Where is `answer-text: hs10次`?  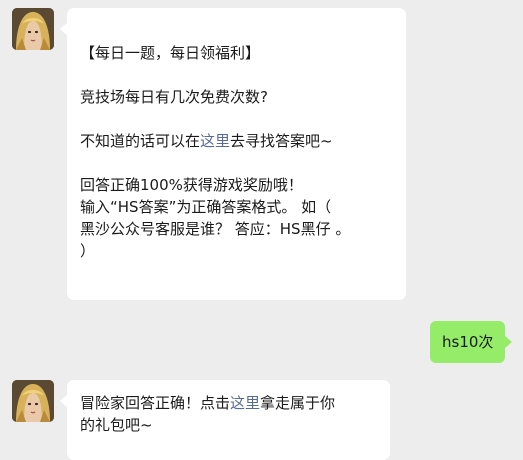
answer-text: hs10次 is located at coordinates (468, 342).